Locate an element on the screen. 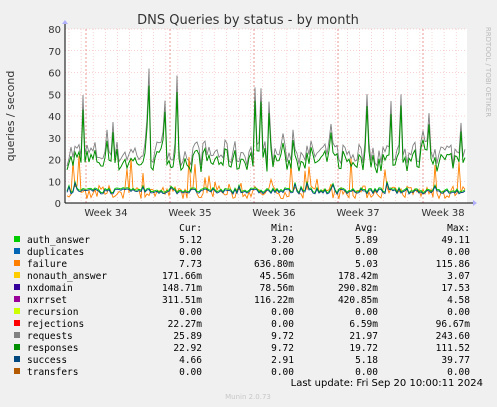  y-tick-label: 20 is located at coordinates (54, 161).